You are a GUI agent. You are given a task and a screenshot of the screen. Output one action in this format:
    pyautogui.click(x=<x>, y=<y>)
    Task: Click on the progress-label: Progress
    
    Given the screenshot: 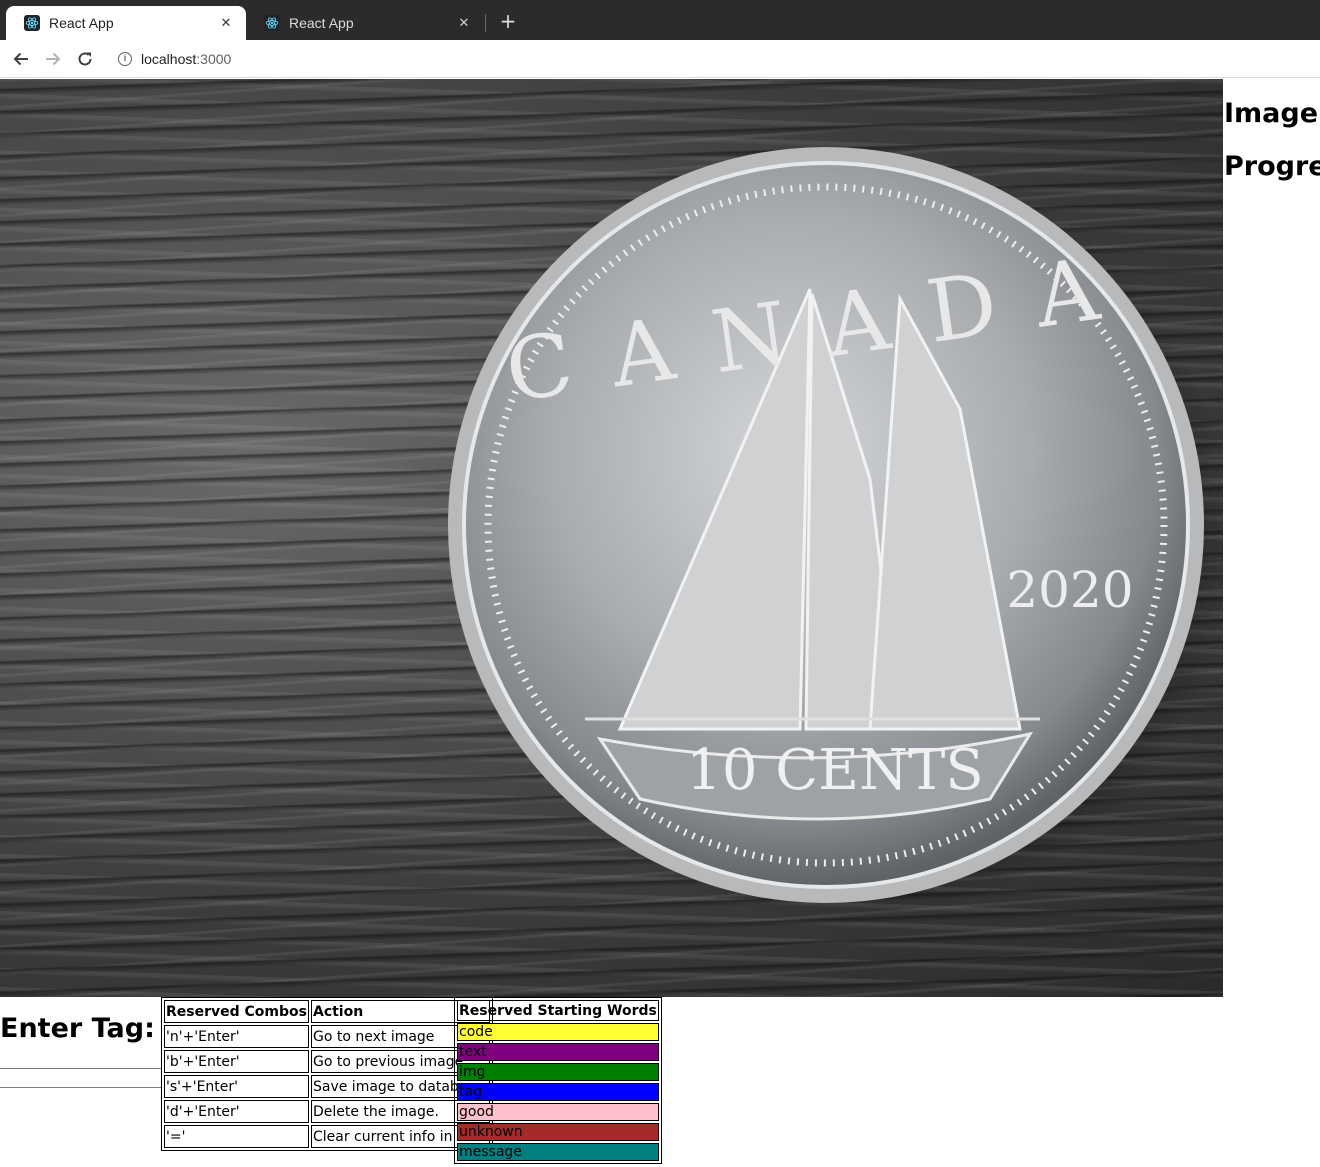 What is the action you would take?
    pyautogui.click(x=1272, y=166)
    